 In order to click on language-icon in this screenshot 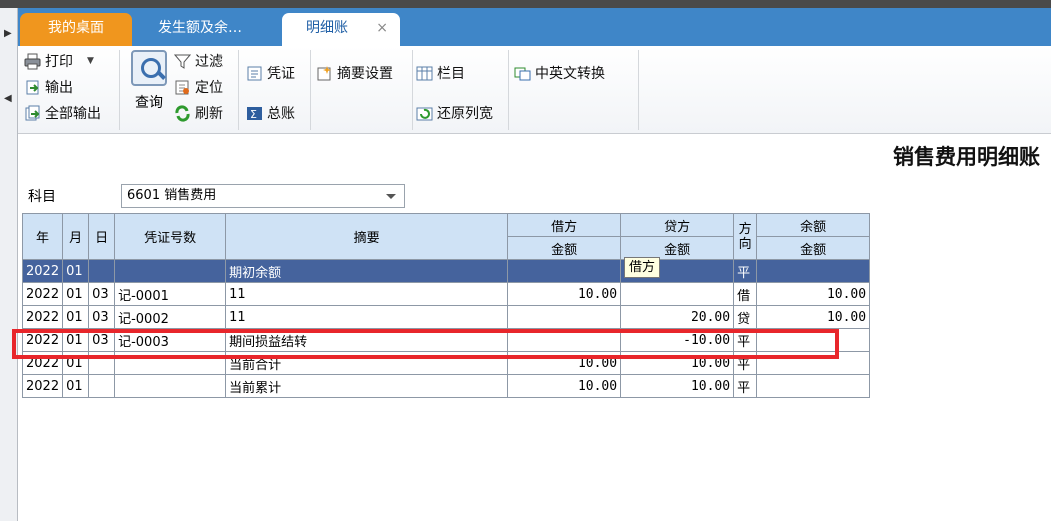, I will do `click(522, 73)`.